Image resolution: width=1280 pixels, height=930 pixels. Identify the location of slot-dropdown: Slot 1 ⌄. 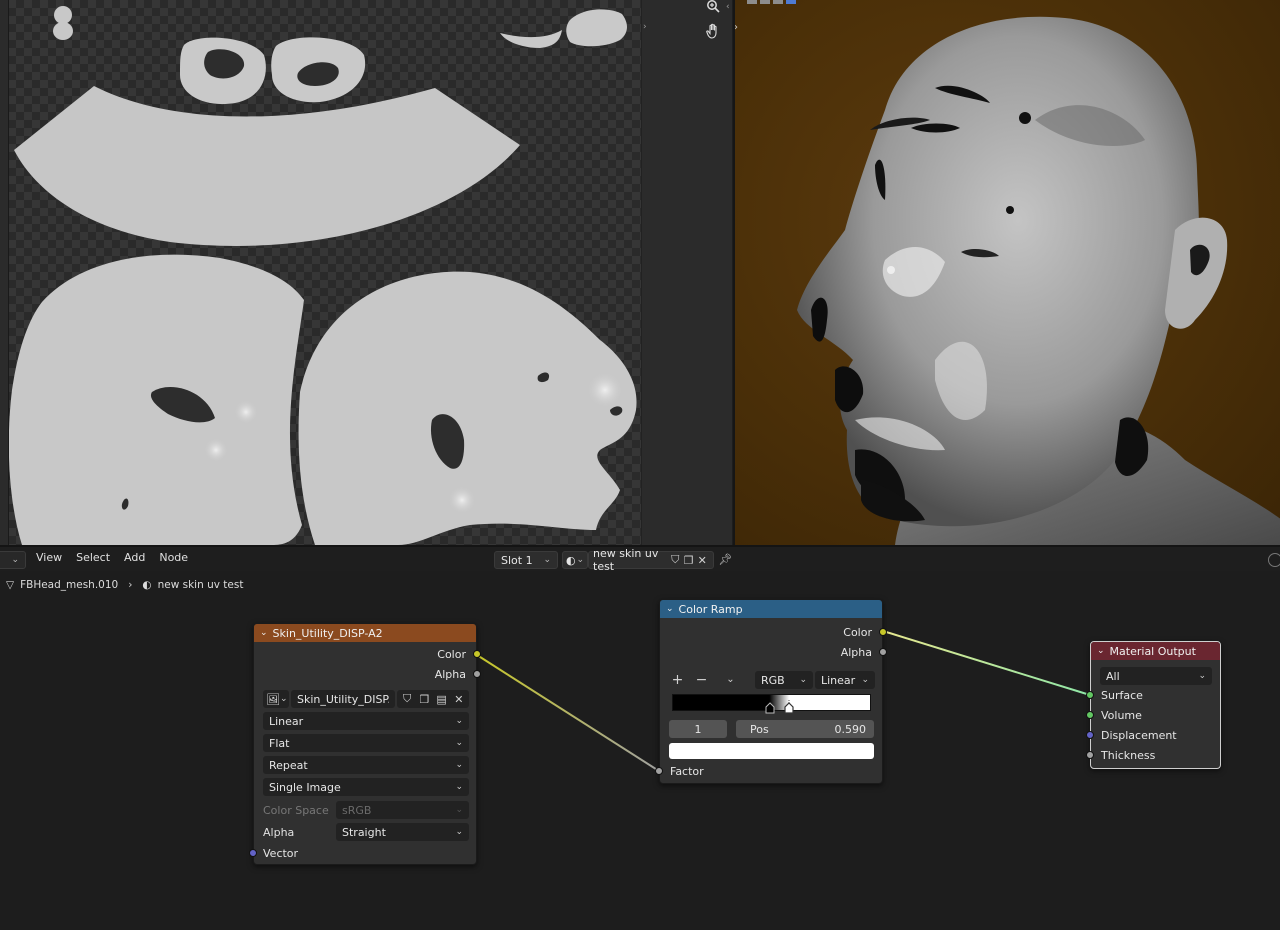
(526, 560).